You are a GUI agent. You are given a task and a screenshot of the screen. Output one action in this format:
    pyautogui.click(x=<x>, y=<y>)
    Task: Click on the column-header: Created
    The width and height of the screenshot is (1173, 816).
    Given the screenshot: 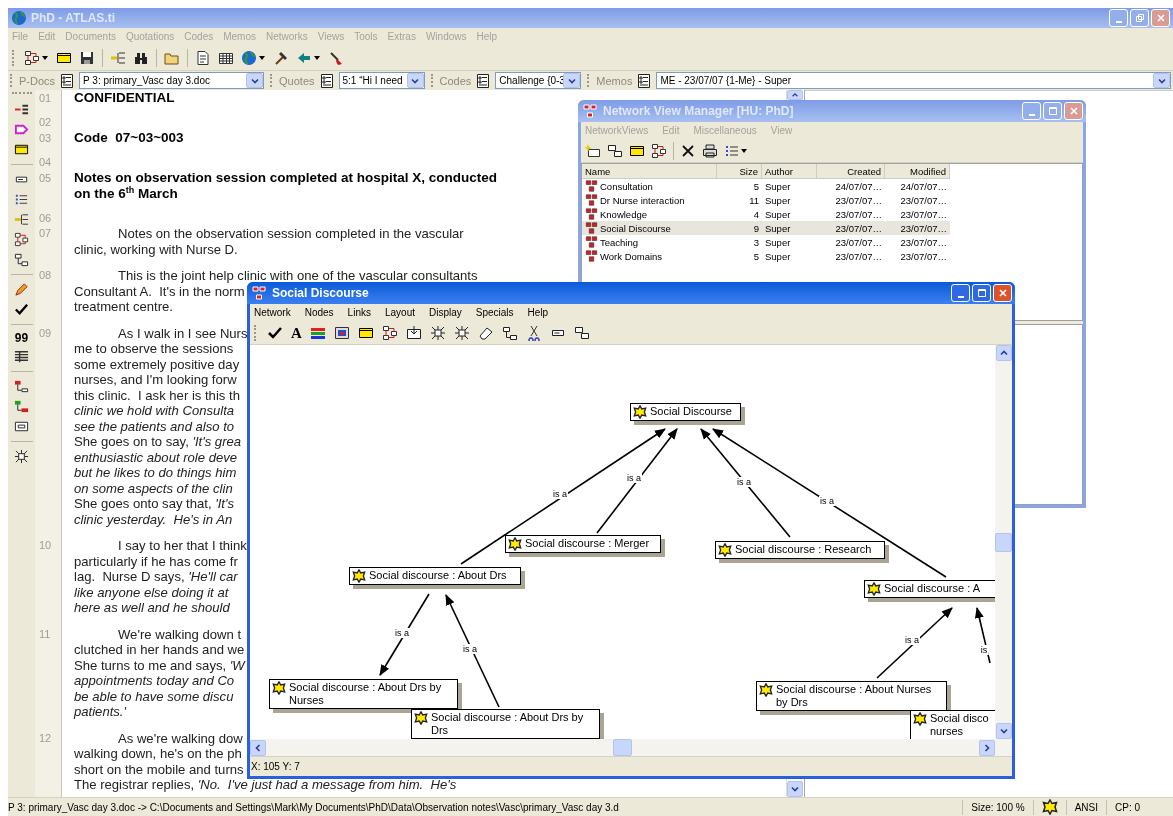 What is the action you would take?
    pyautogui.click(x=851, y=171)
    